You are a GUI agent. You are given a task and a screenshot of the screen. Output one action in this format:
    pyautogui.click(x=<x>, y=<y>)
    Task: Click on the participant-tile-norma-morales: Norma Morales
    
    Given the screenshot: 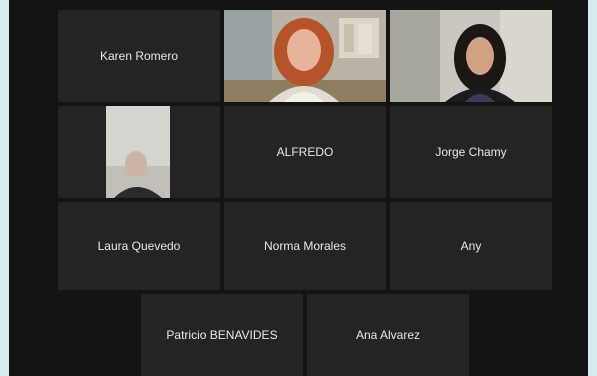 What is the action you would take?
    pyautogui.click(x=305, y=246)
    